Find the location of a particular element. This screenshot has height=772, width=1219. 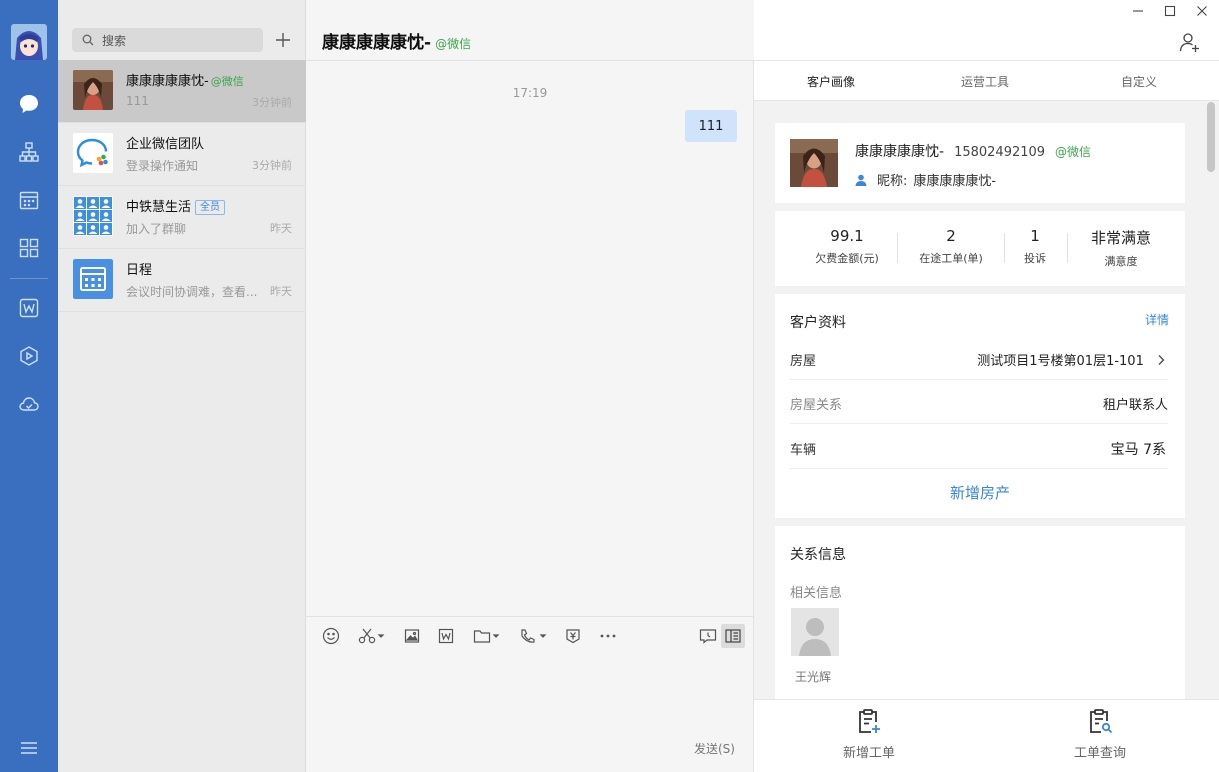

nav-menu is located at coordinates (29, 748).